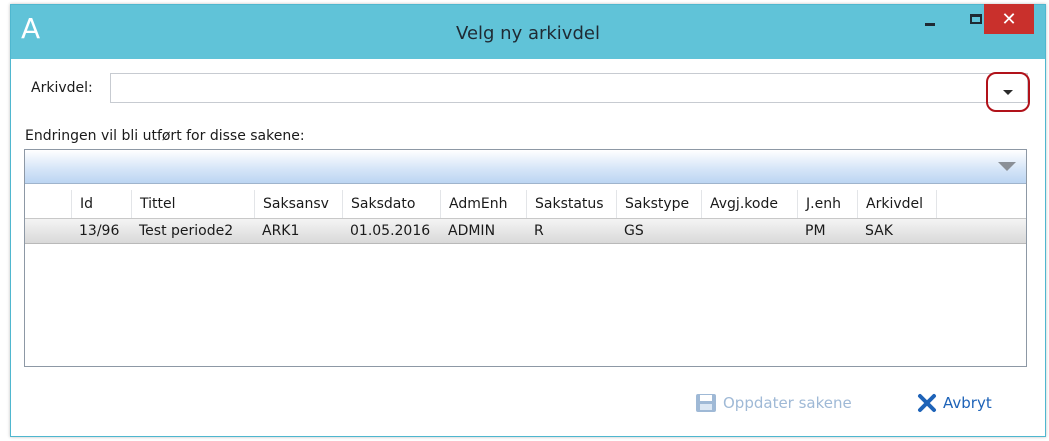  Describe the element at coordinates (930, 19) in the screenshot. I see `minimize-button` at that location.